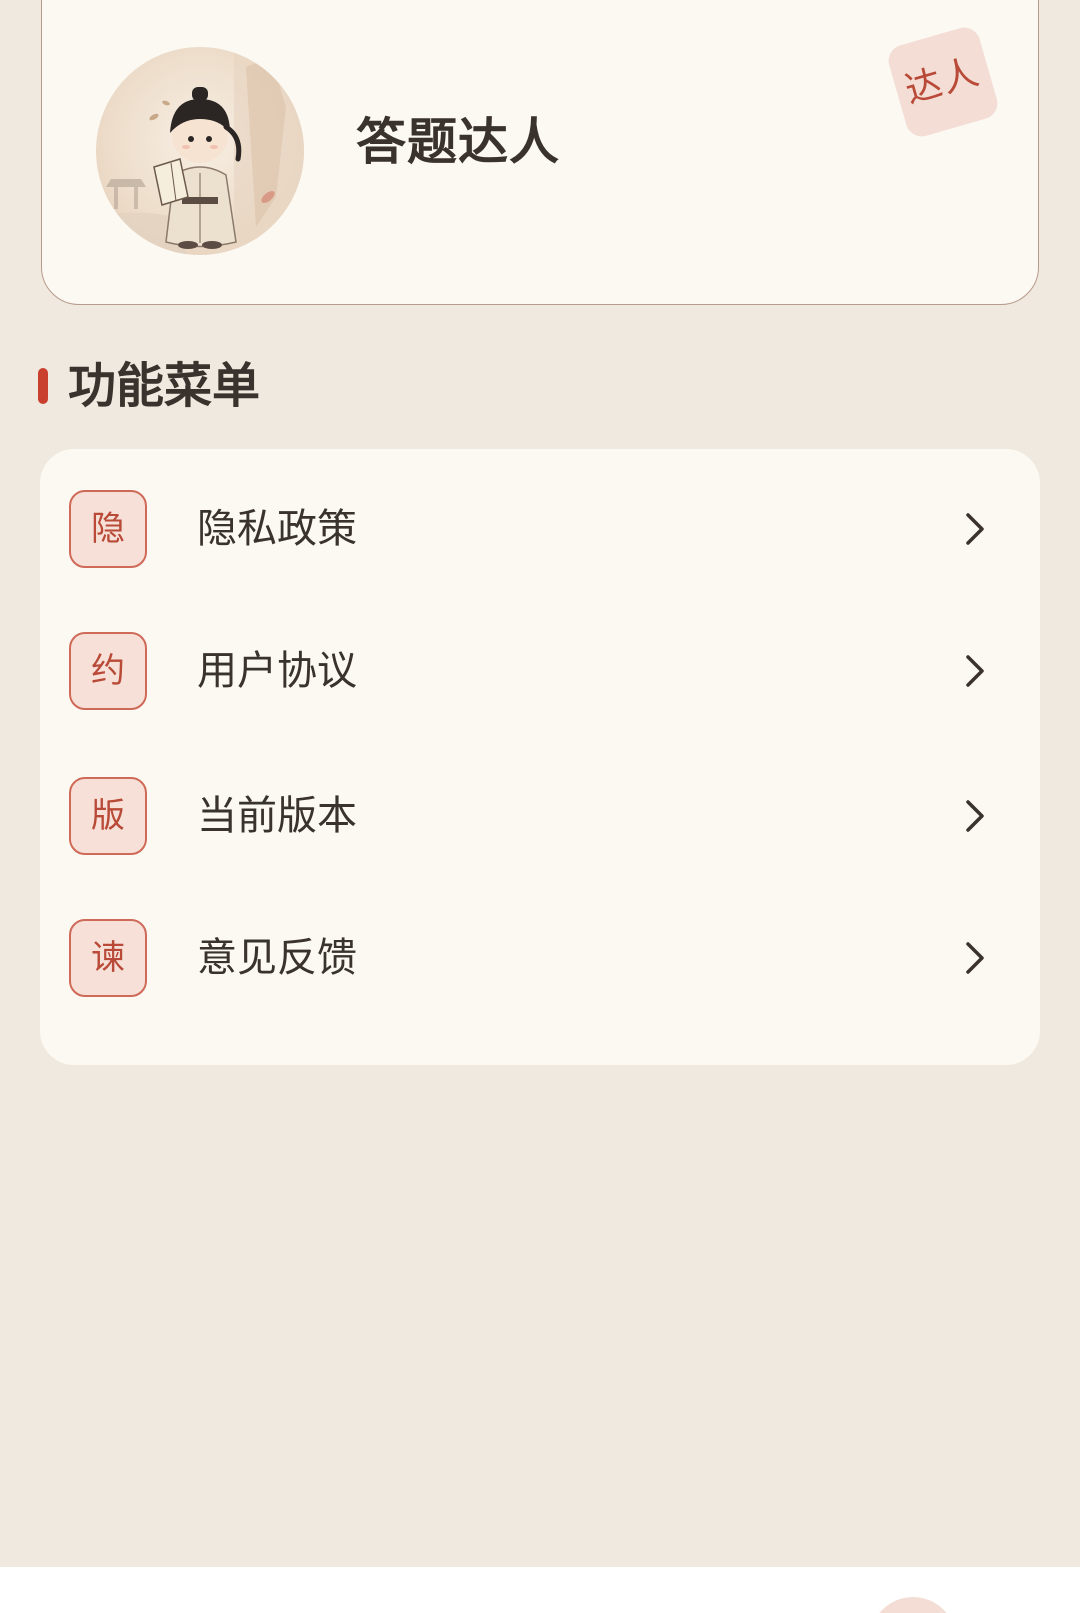  I want to click on badge-stamp: 达人, so click(943, 82).